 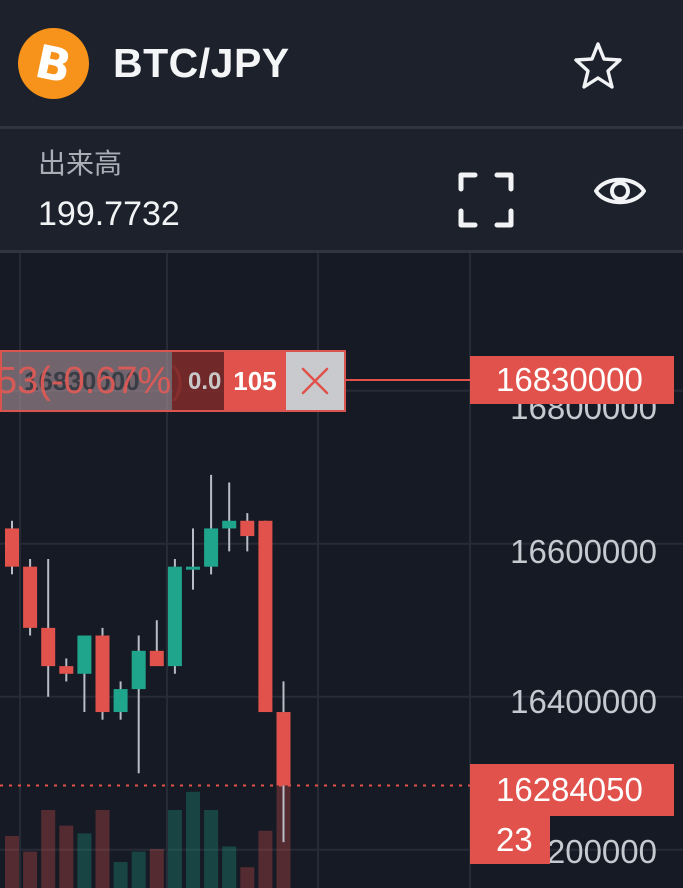 What do you see at coordinates (80, 163) in the screenshot?
I see `volume-label: 出来高` at bounding box center [80, 163].